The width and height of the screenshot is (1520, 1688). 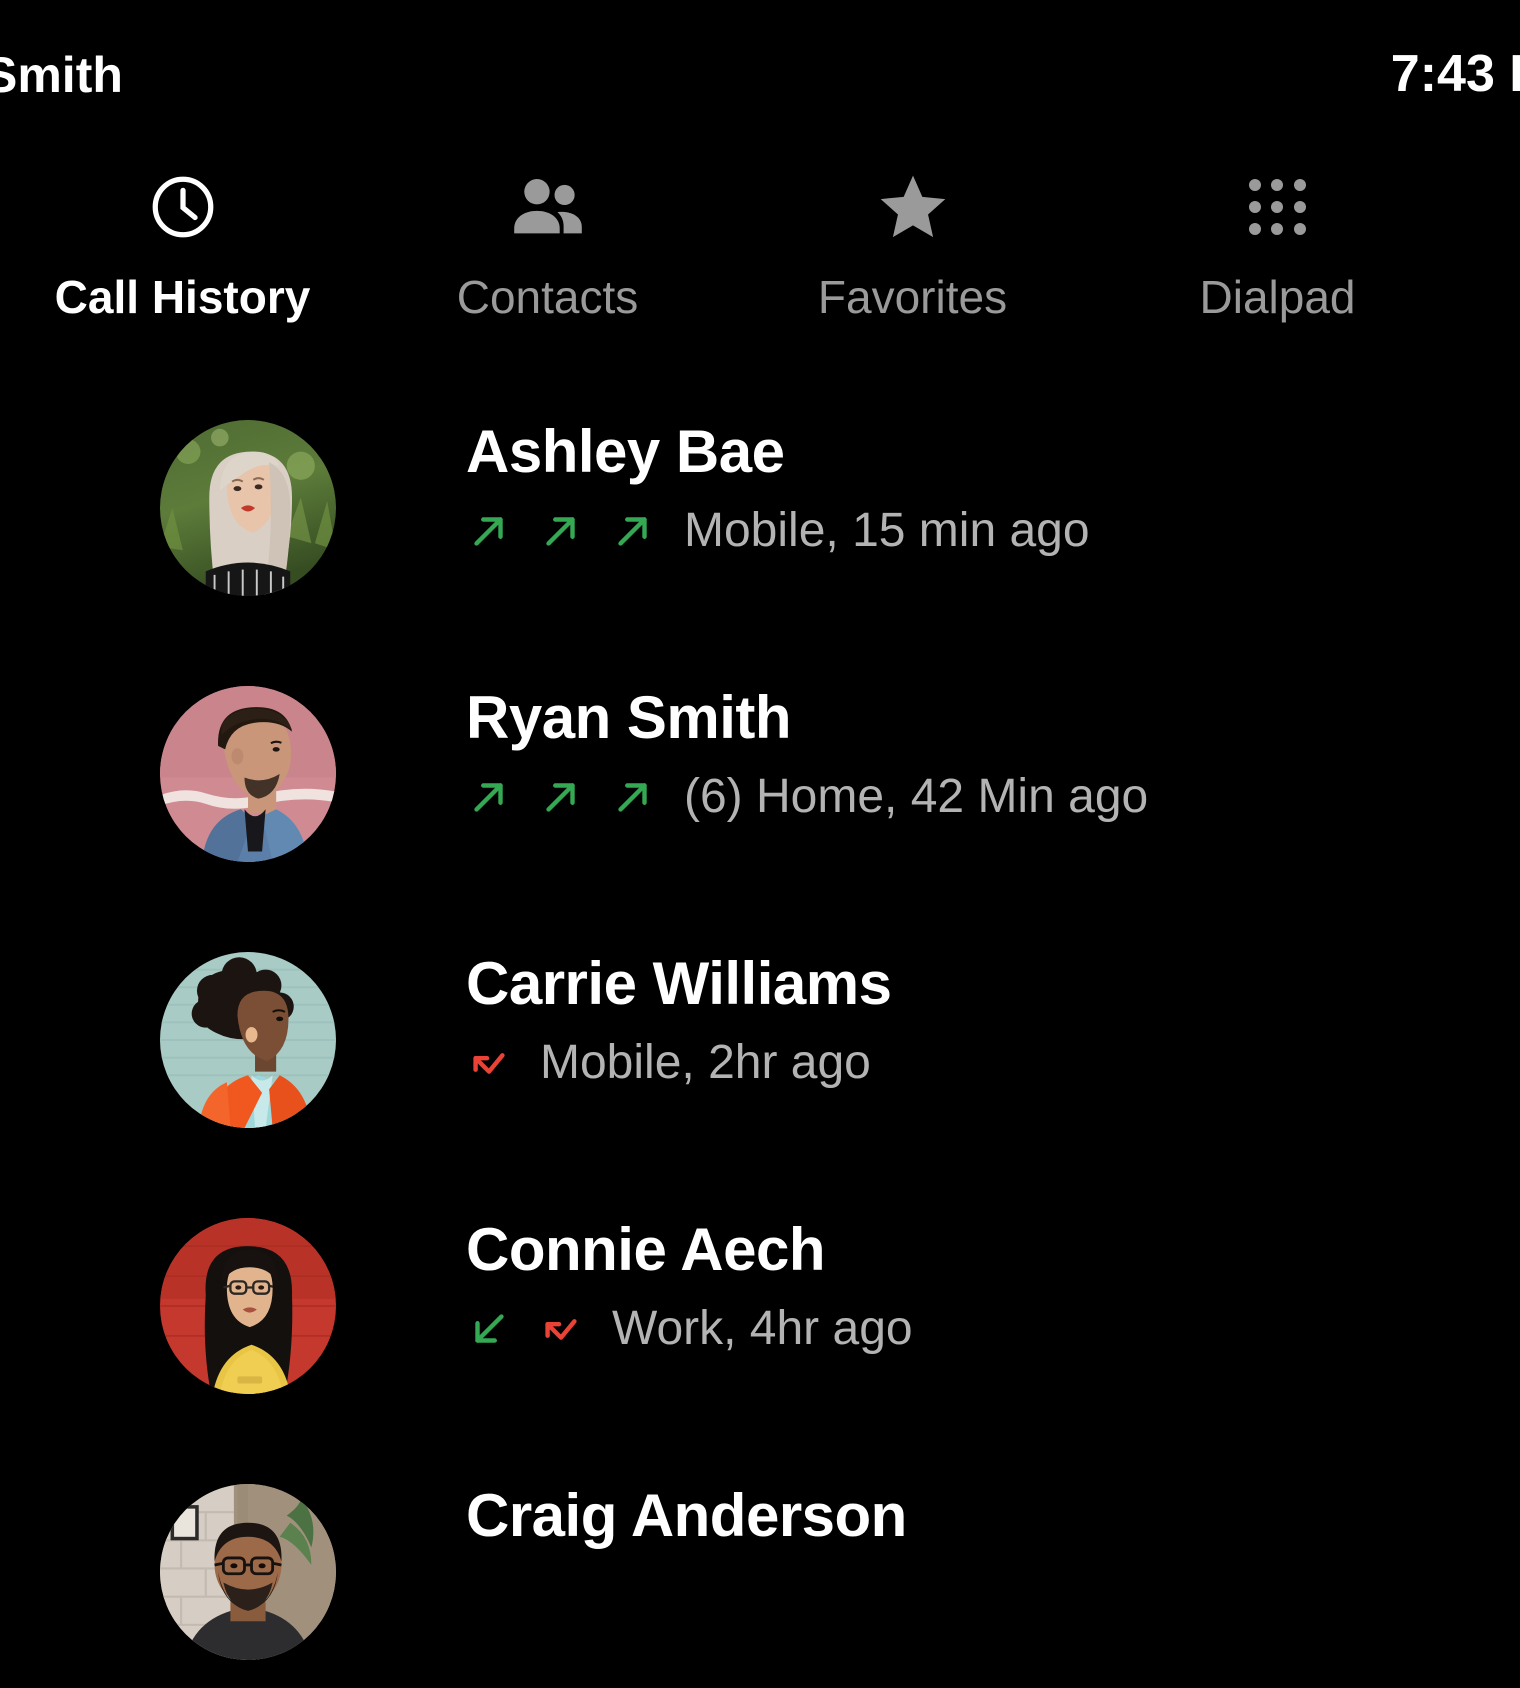 What do you see at coordinates (547, 297) in the screenshot?
I see `tab-label-contacts: Contacts` at bounding box center [547, 297].